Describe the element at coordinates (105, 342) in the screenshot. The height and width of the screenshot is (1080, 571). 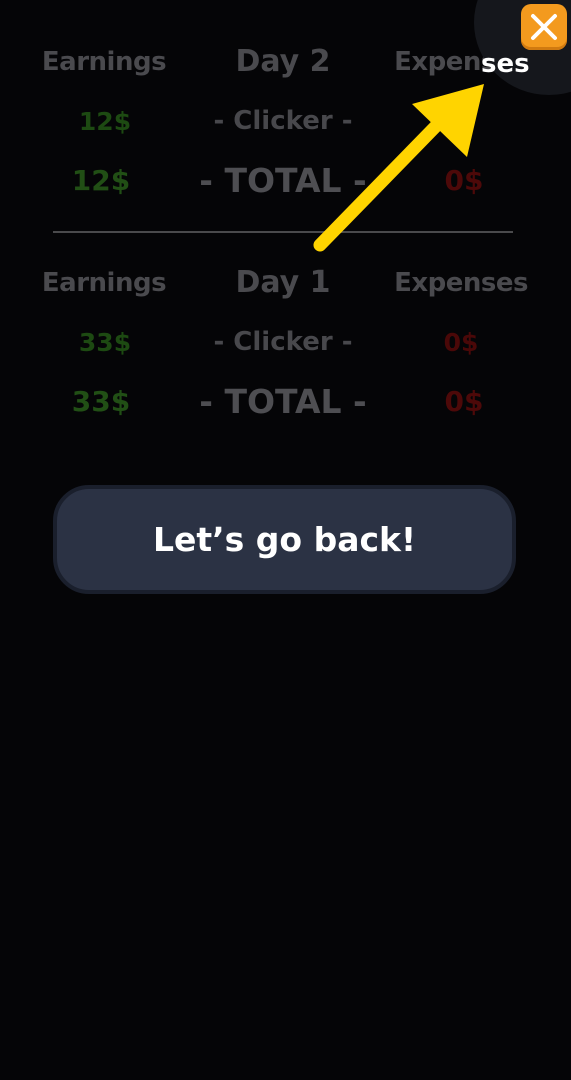
I see `day1-clicker-earnings: 33$` at that location.